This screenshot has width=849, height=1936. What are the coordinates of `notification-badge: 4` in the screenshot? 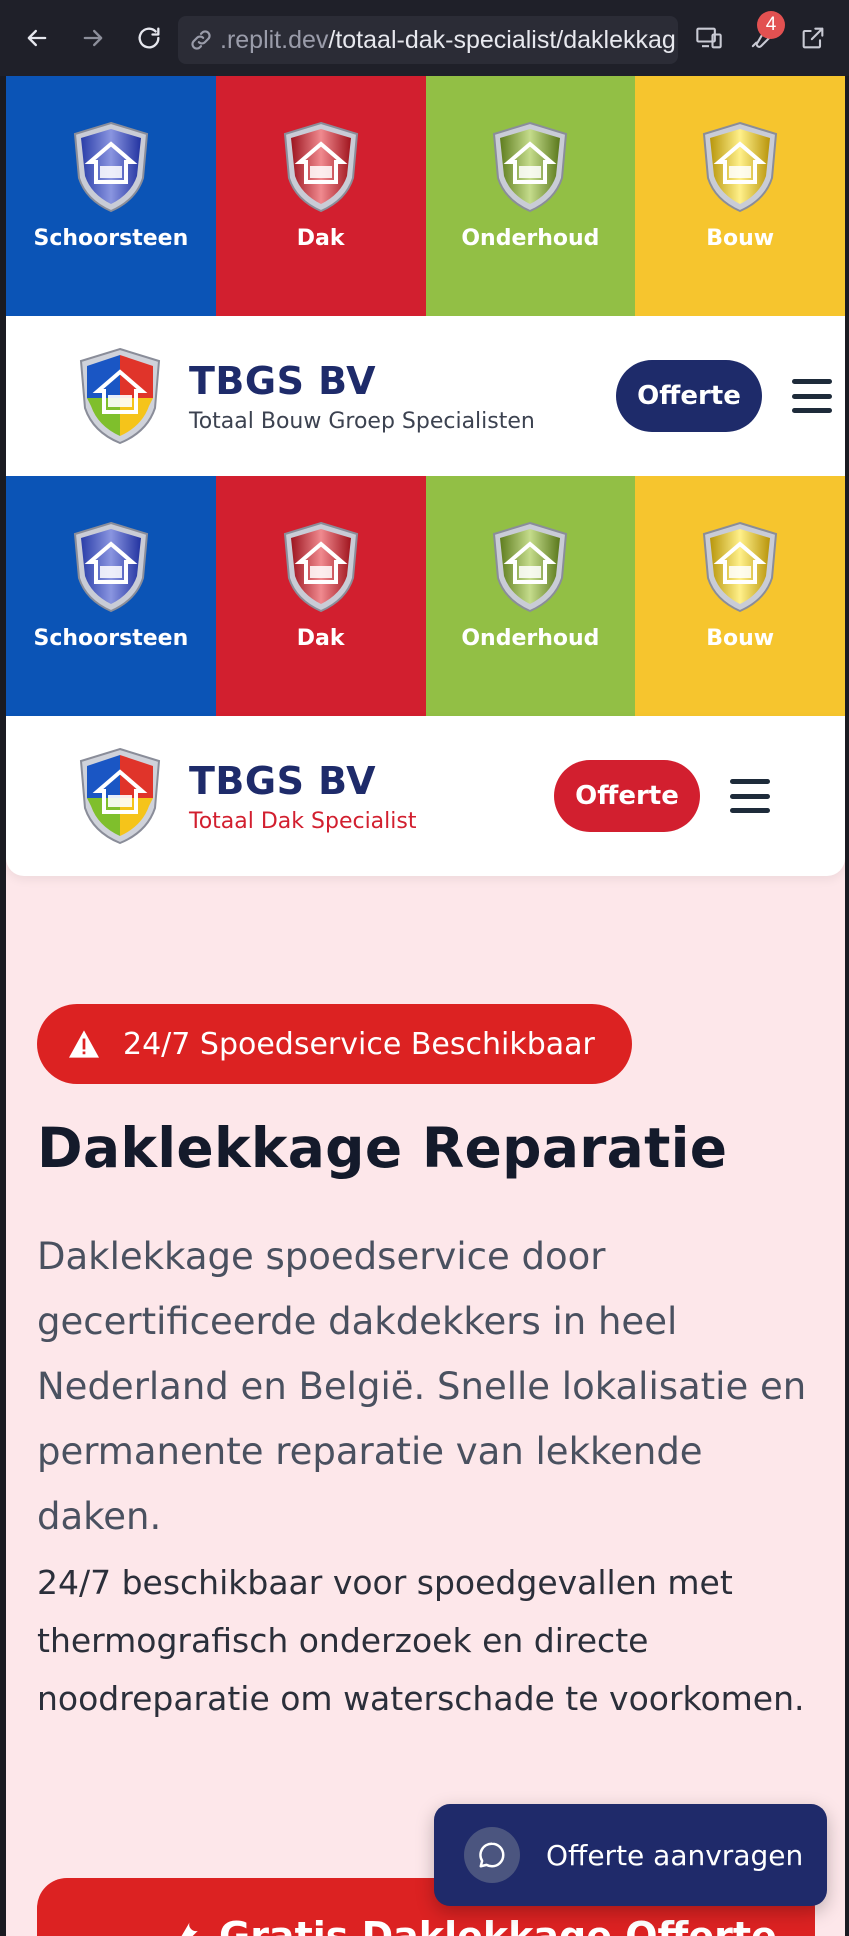 It's located at (771, 25).